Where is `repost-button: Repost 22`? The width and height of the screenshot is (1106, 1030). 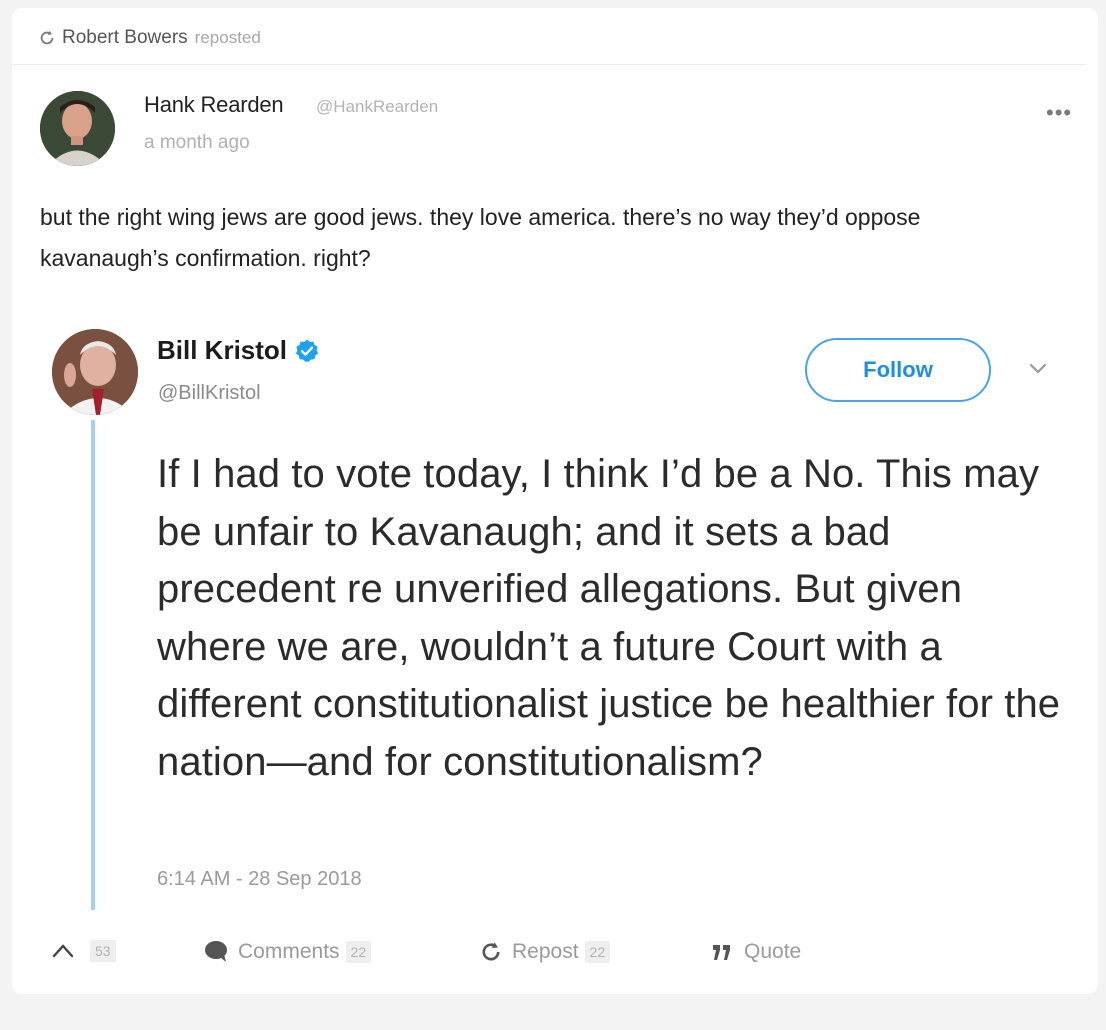 repost-button: Repost 22 is located at coordinates (544, 952).